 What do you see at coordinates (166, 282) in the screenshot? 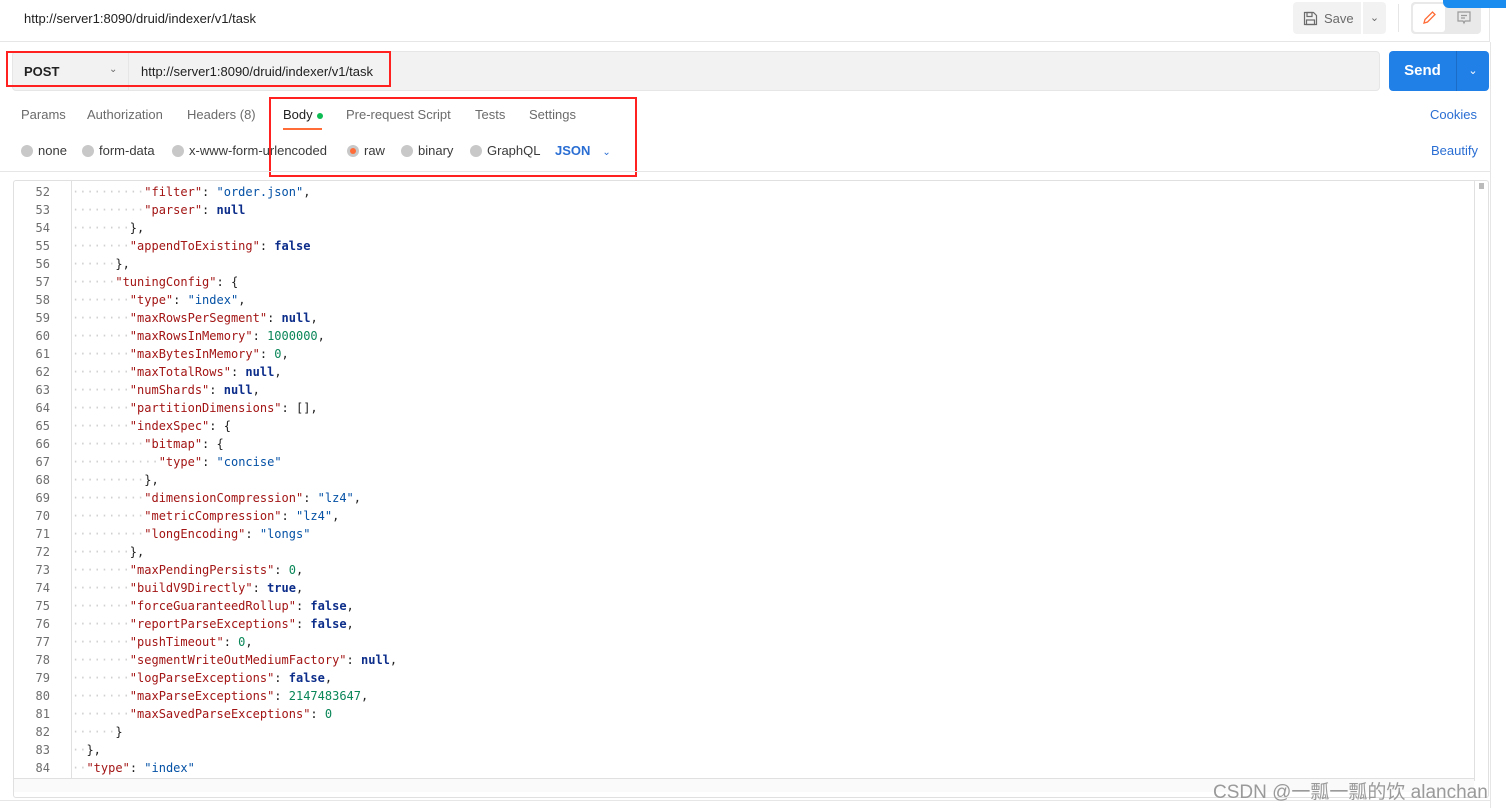
I see `code-token: "tuningConfig"` at bounding box center [166, 282].